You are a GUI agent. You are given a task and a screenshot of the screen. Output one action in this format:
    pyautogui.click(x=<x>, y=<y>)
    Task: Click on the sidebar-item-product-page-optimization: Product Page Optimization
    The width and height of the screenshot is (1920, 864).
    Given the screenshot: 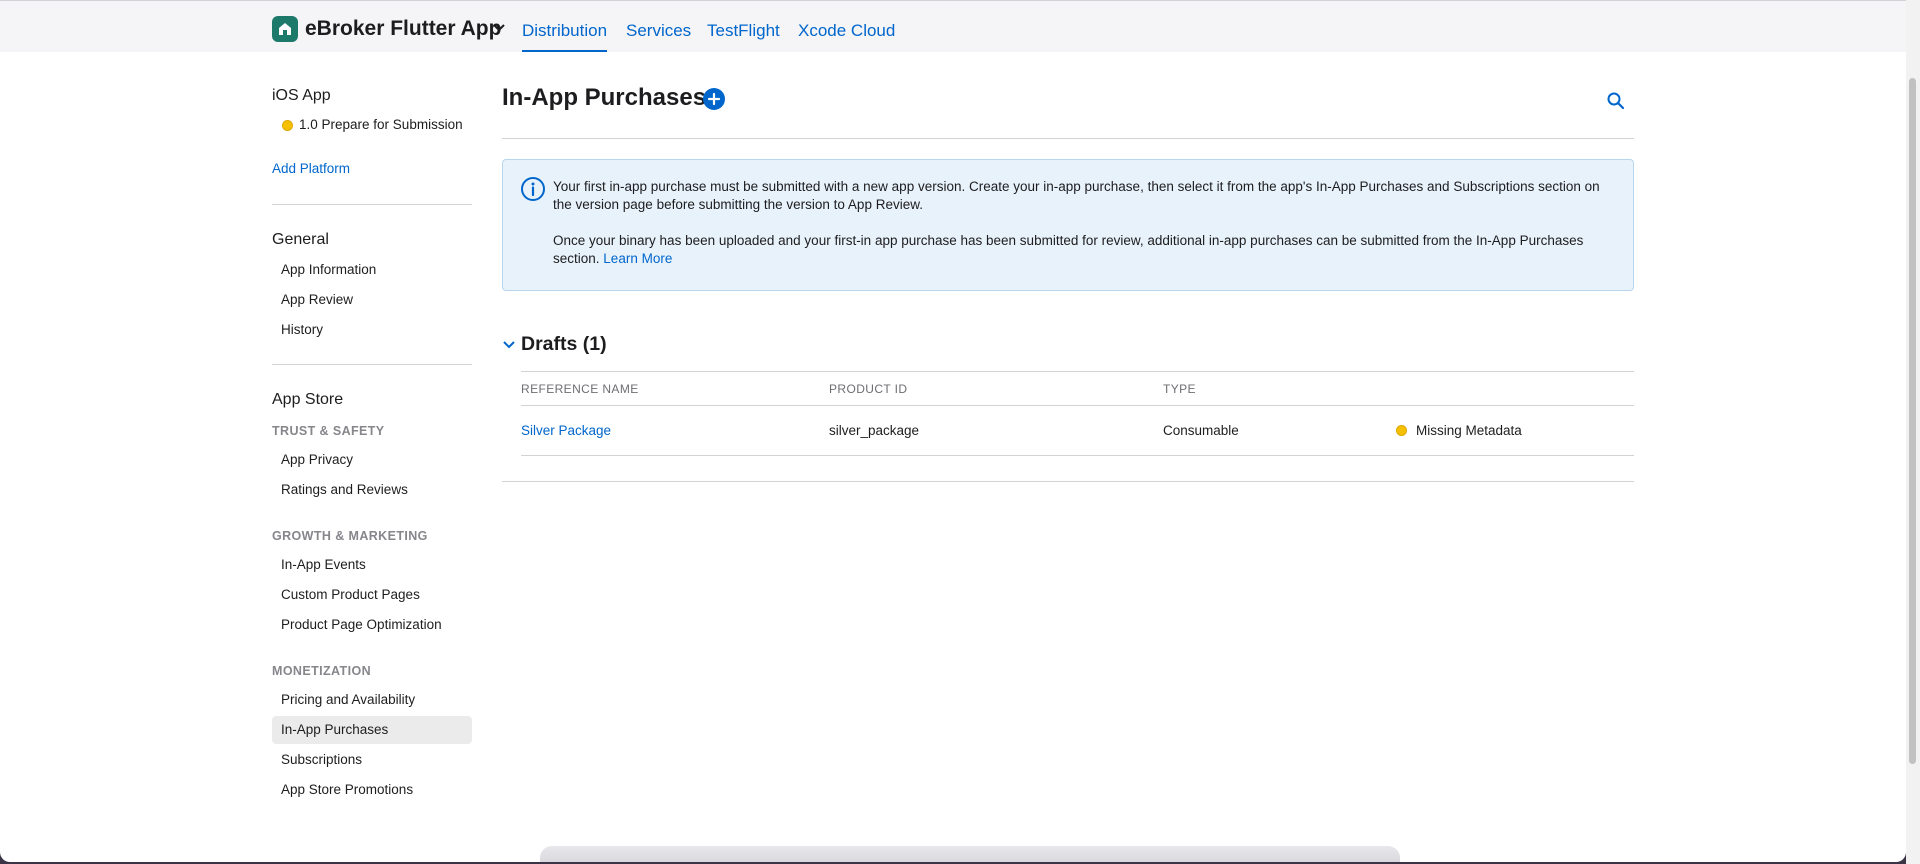 What is the action you would take?
    pyautogui.click(x=372, y=625)
    